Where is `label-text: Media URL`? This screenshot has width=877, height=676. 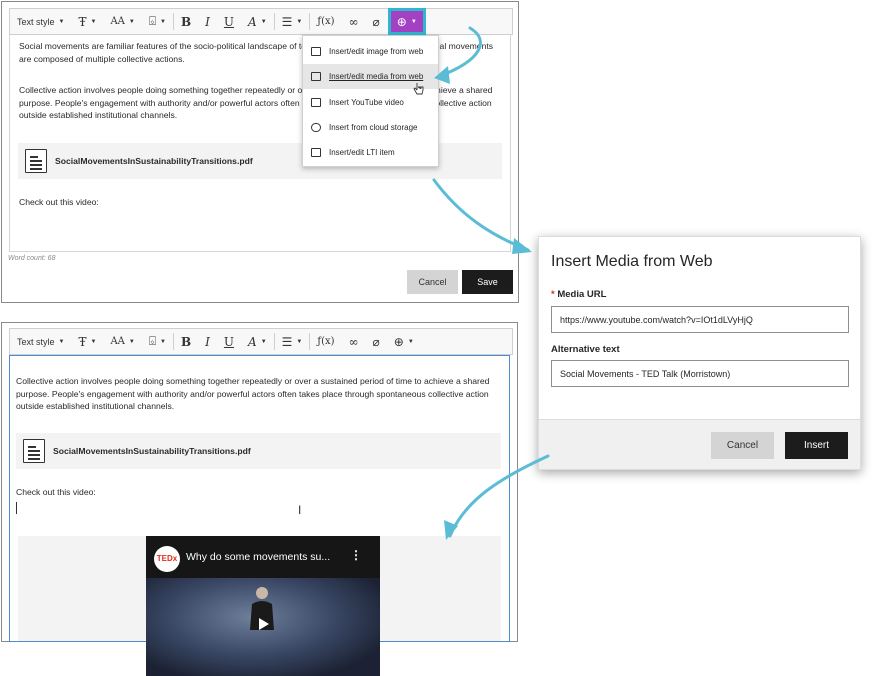 label-text: Media URL is located at coordinates (582, 294).